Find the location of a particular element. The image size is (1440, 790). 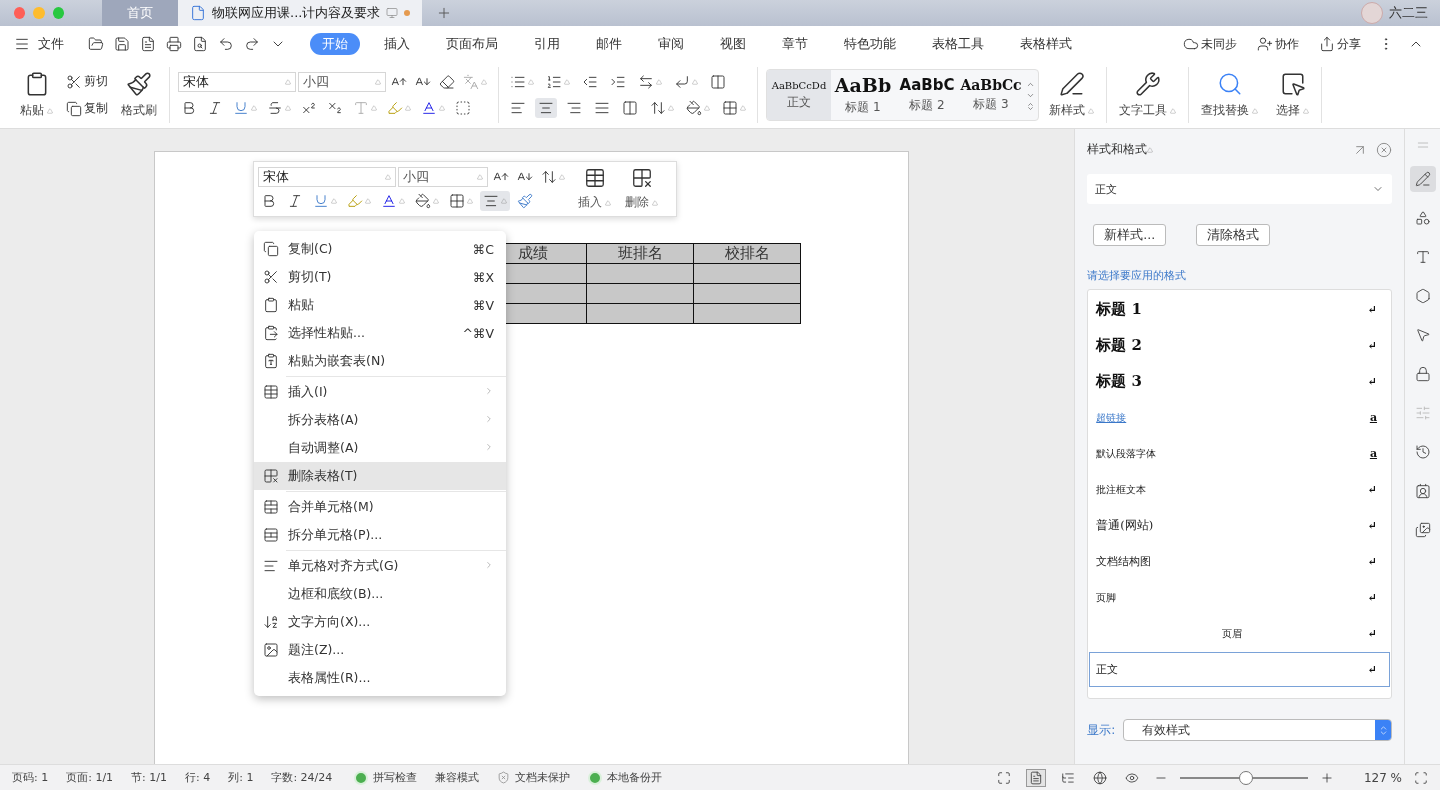

show-select: 有效样式 is located at coordinates (1257, 730).